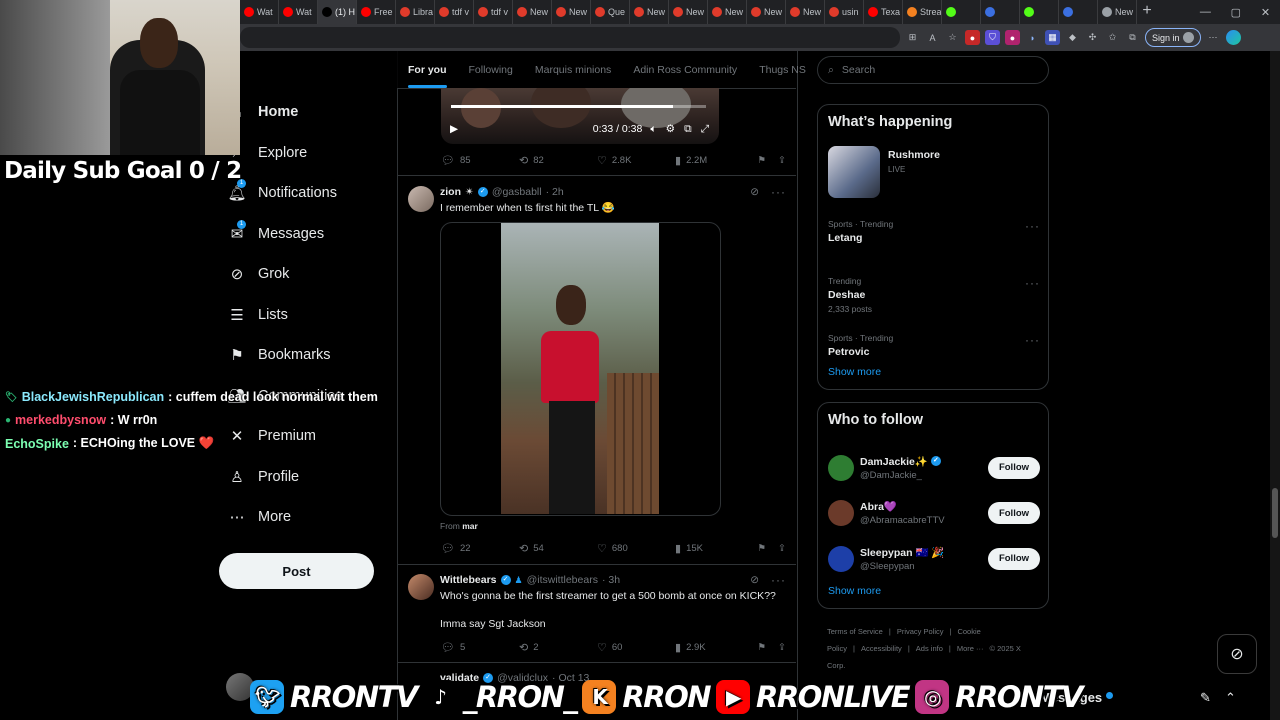  Describe the element at coordinates (1275, 385) in the screenshot. I see `page-scrollbar` at that location.